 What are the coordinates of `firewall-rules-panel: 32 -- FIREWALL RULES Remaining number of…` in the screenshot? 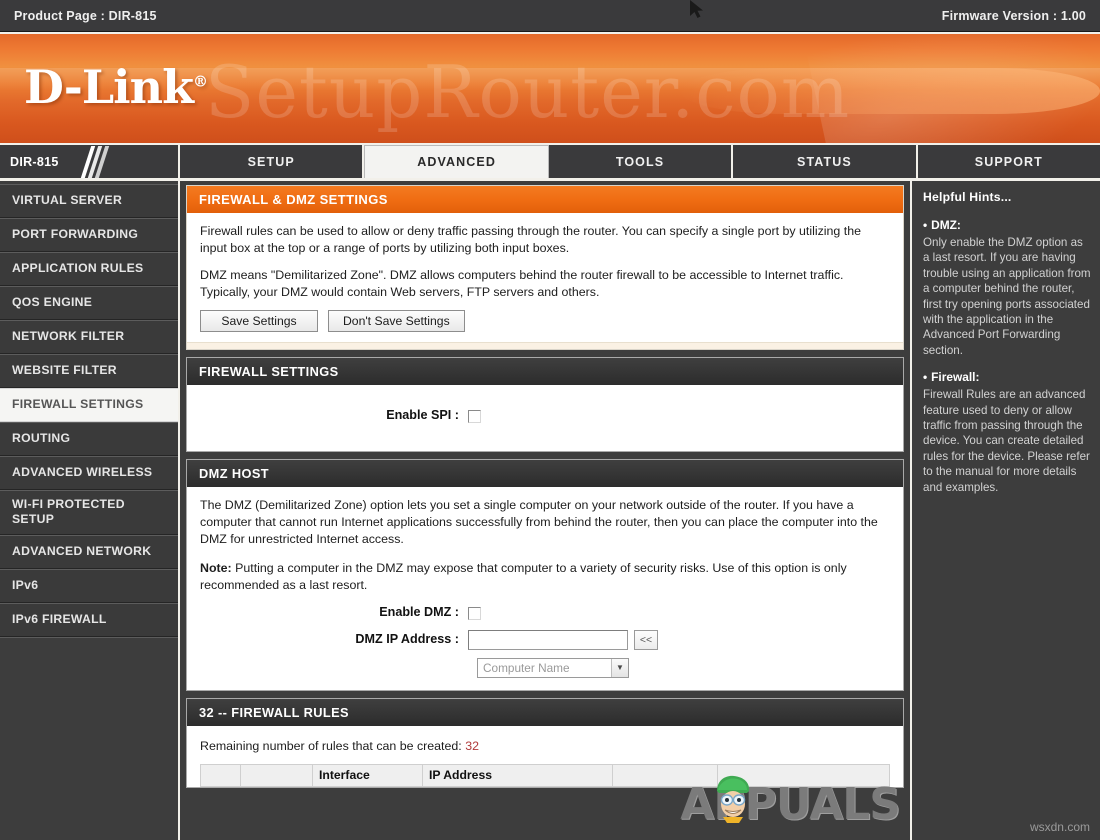 It's located at (545, 742).